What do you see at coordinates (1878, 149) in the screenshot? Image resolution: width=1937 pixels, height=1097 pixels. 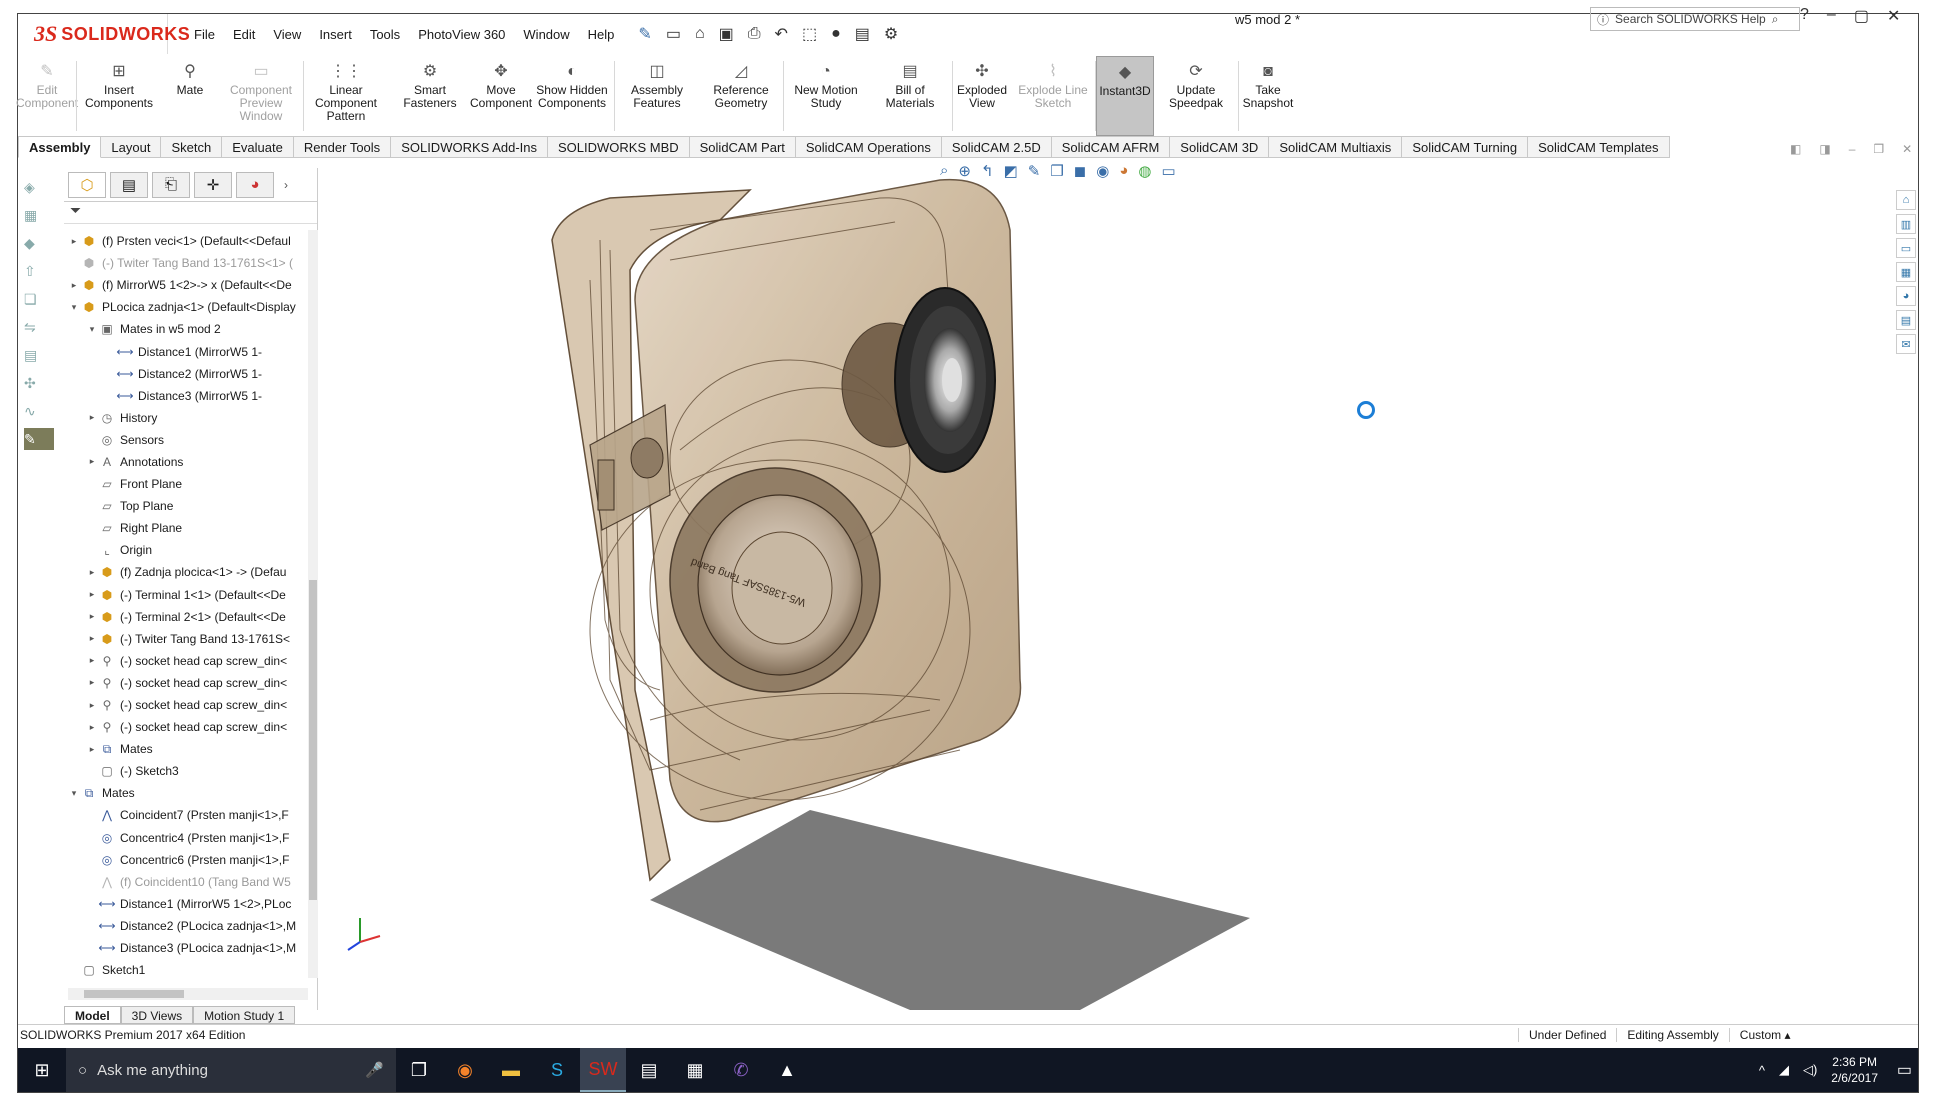 I see `doc-restore-icon: ❐` at bounding box center [1878, 149].